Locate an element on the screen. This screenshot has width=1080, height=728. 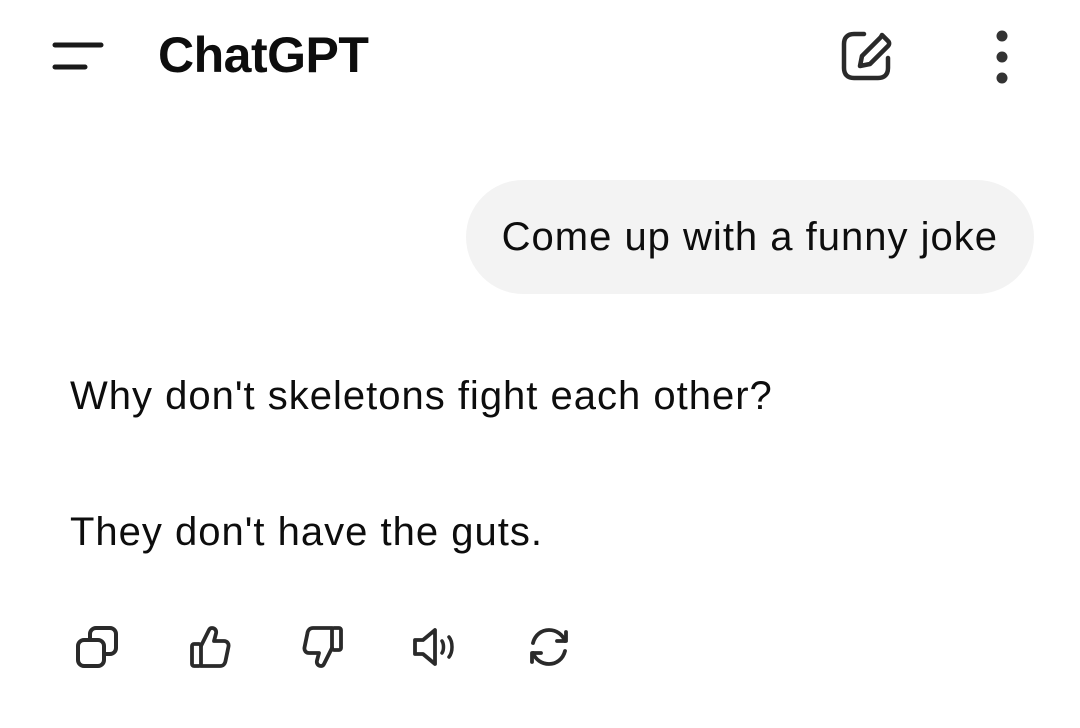
copy-icon is located at coordinates (97, 647).